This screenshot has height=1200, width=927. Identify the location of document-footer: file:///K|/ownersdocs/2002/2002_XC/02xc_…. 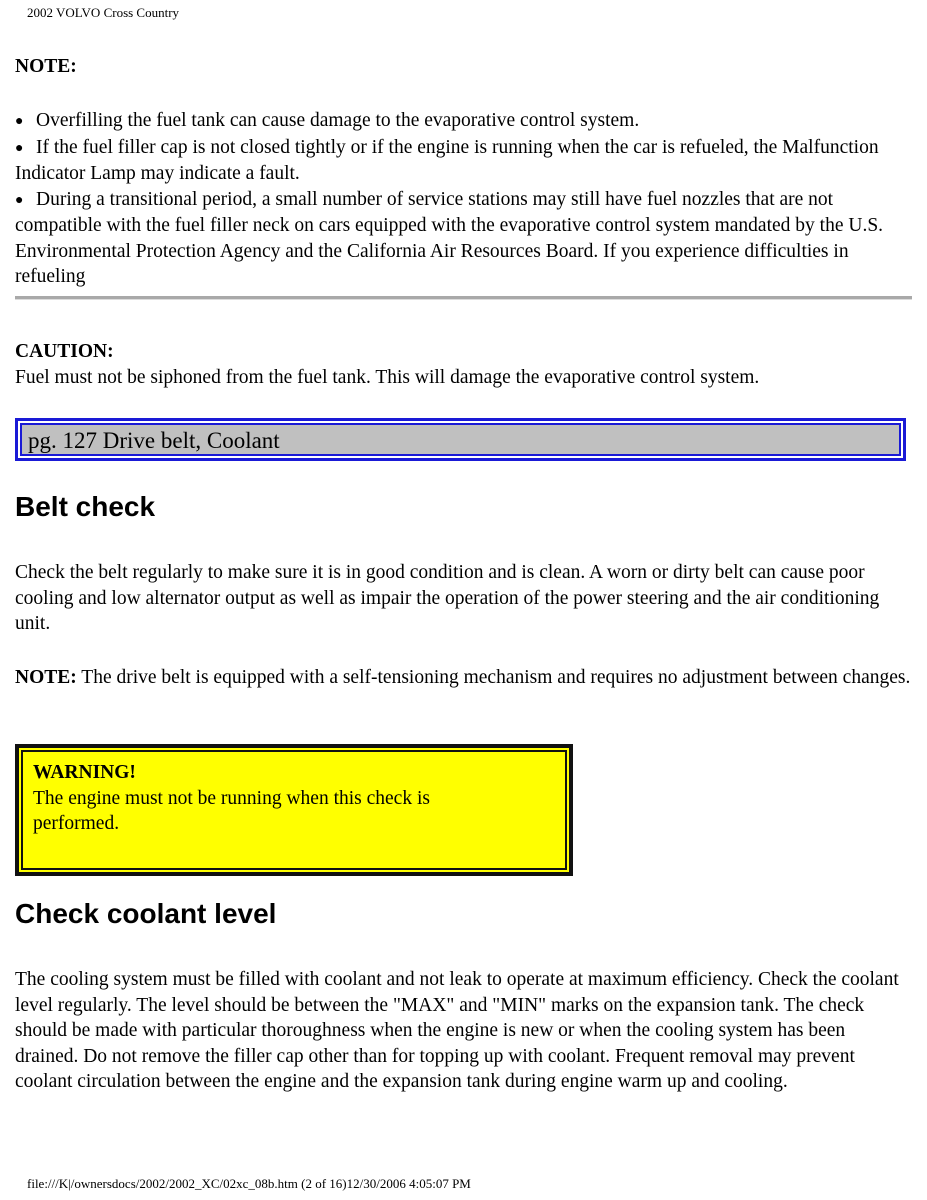
(249, 1183).